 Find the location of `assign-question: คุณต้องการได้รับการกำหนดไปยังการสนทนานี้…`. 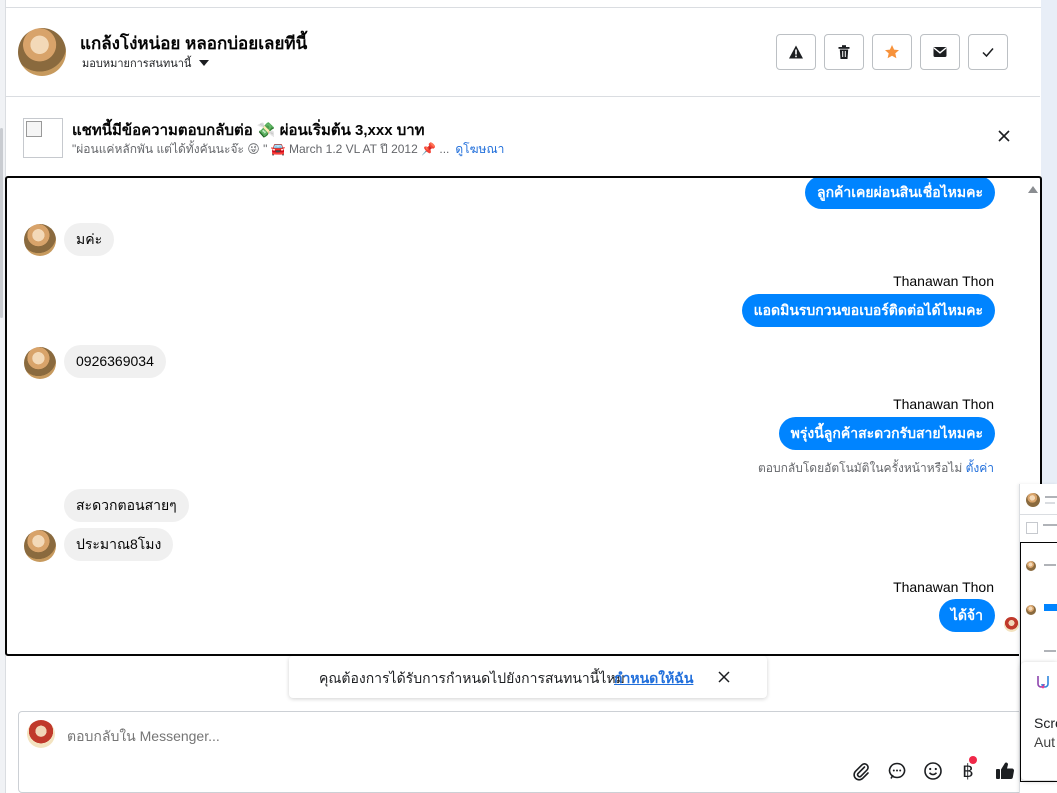

assign-question: คุณต้องการได้รับการกำหนดไปยังการสนทนานี้… is located at coordinates (472, 678).